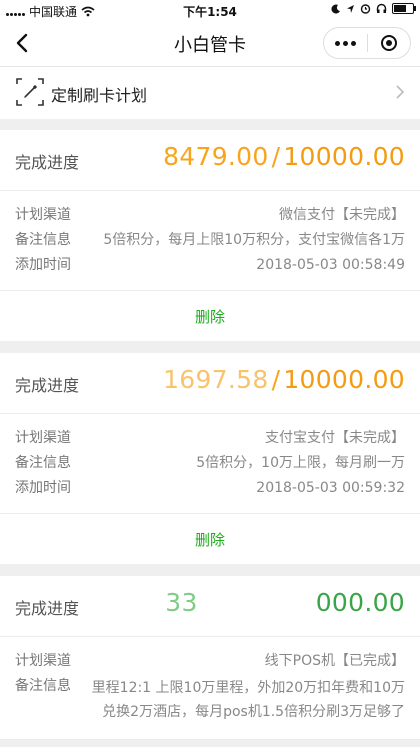 The height and width of the screenshot is (747, 420). I want to click on close-mini-program-button, so click(389, 43).